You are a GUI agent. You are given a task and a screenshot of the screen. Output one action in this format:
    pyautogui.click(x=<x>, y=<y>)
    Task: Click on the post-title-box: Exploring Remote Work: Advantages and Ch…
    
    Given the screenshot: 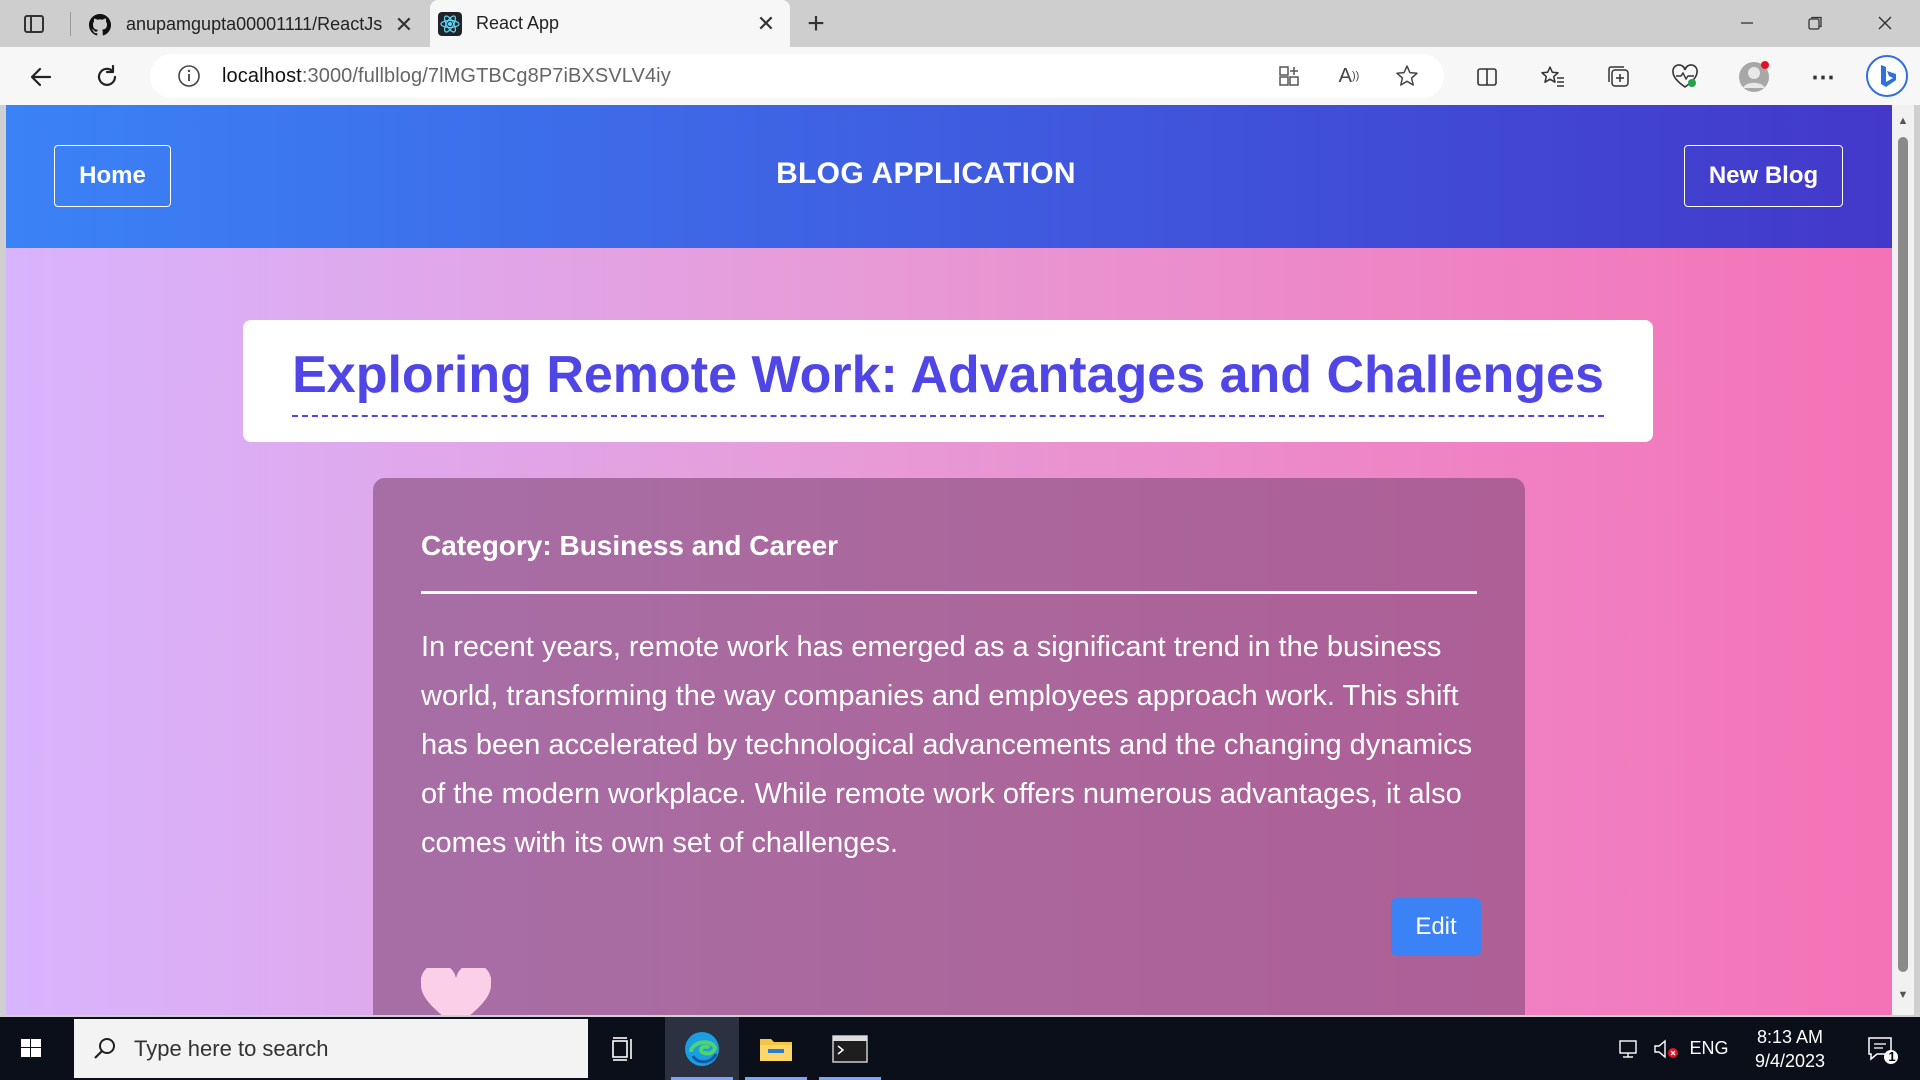 What is the action you would take?
    pyautogui.click(x=948, y=381)
    